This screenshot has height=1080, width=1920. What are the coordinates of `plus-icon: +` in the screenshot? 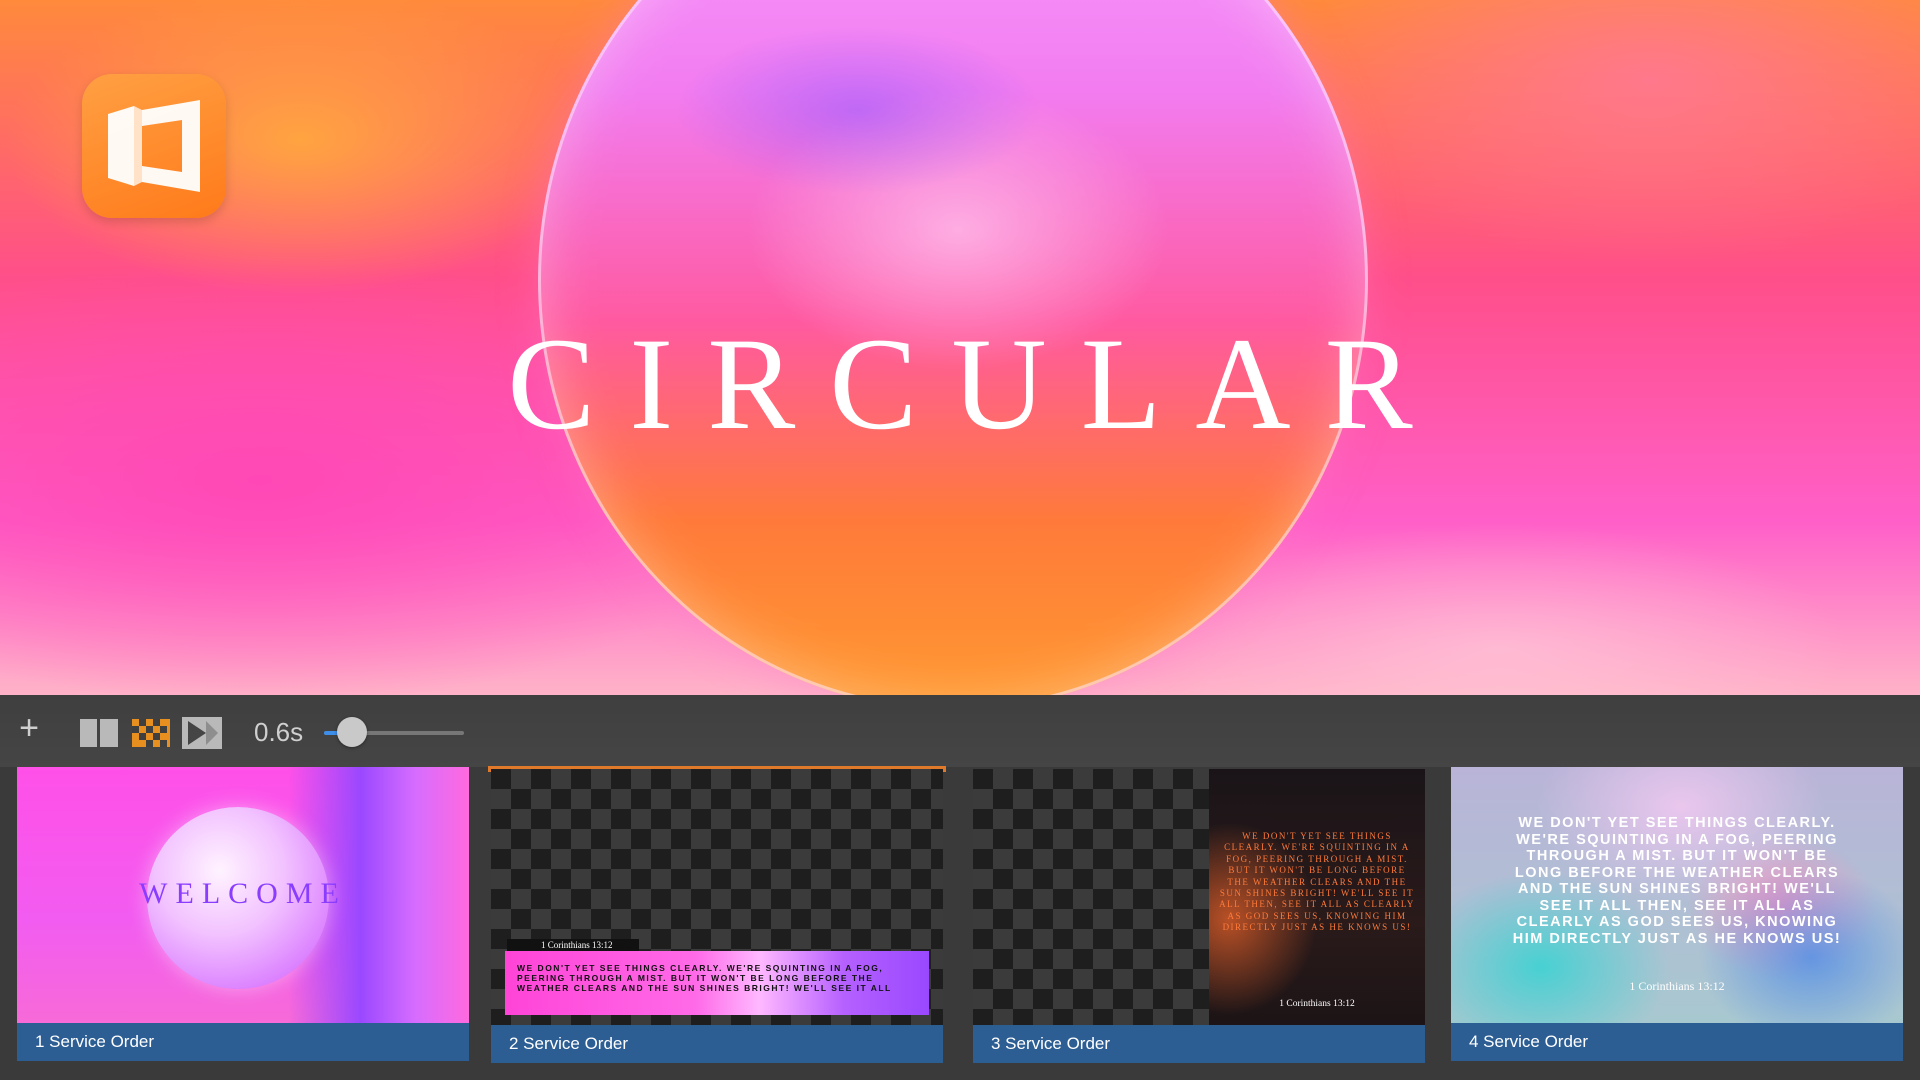 It's located at (29, 728).